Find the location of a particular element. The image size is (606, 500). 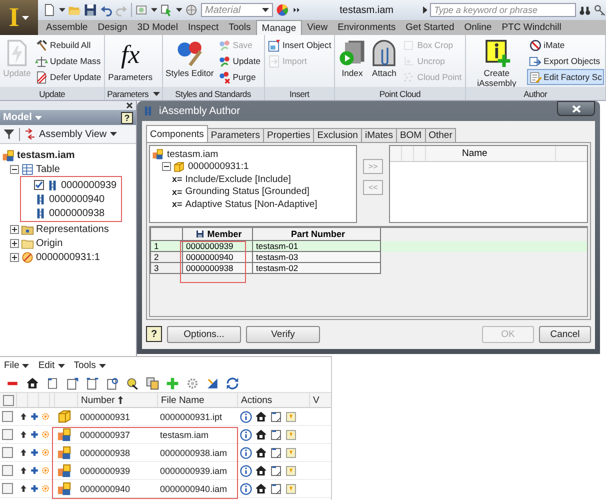

tree-item: 0000000931:1 is located at coordinates (60, 257).